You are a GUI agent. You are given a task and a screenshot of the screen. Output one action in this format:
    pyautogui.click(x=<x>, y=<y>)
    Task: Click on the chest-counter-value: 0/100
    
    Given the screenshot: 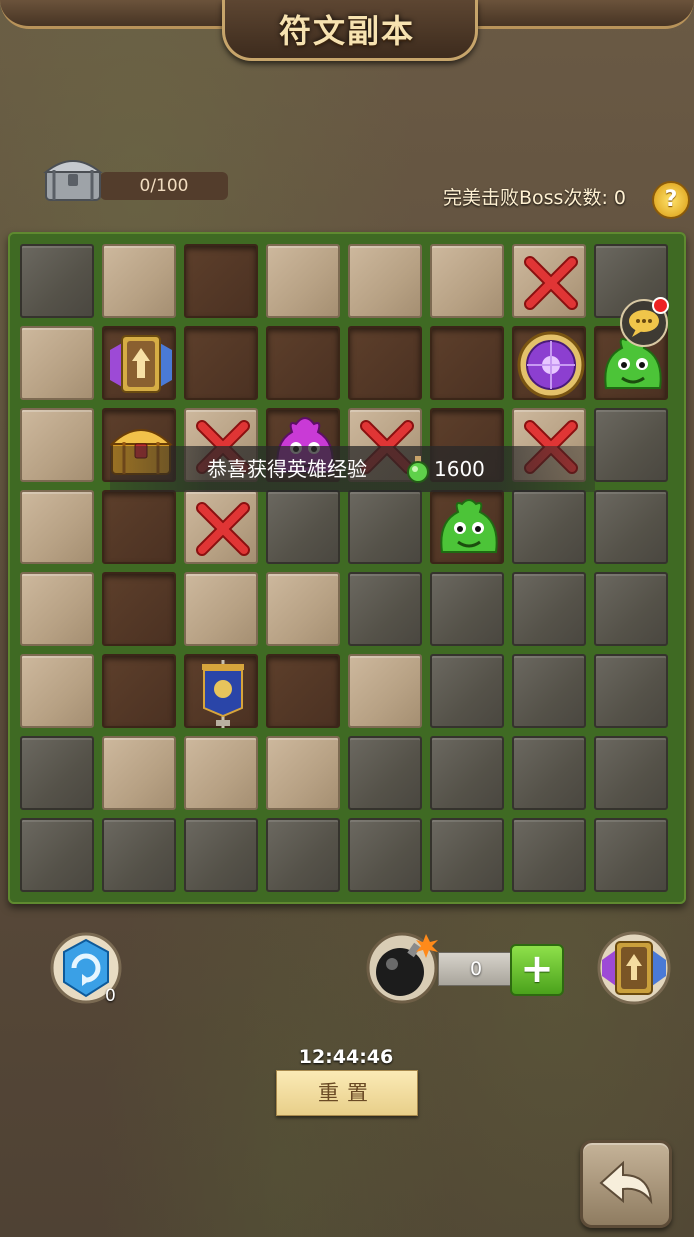 What is the action you would take?
    pyautogui.click(x=164, y=186)
    